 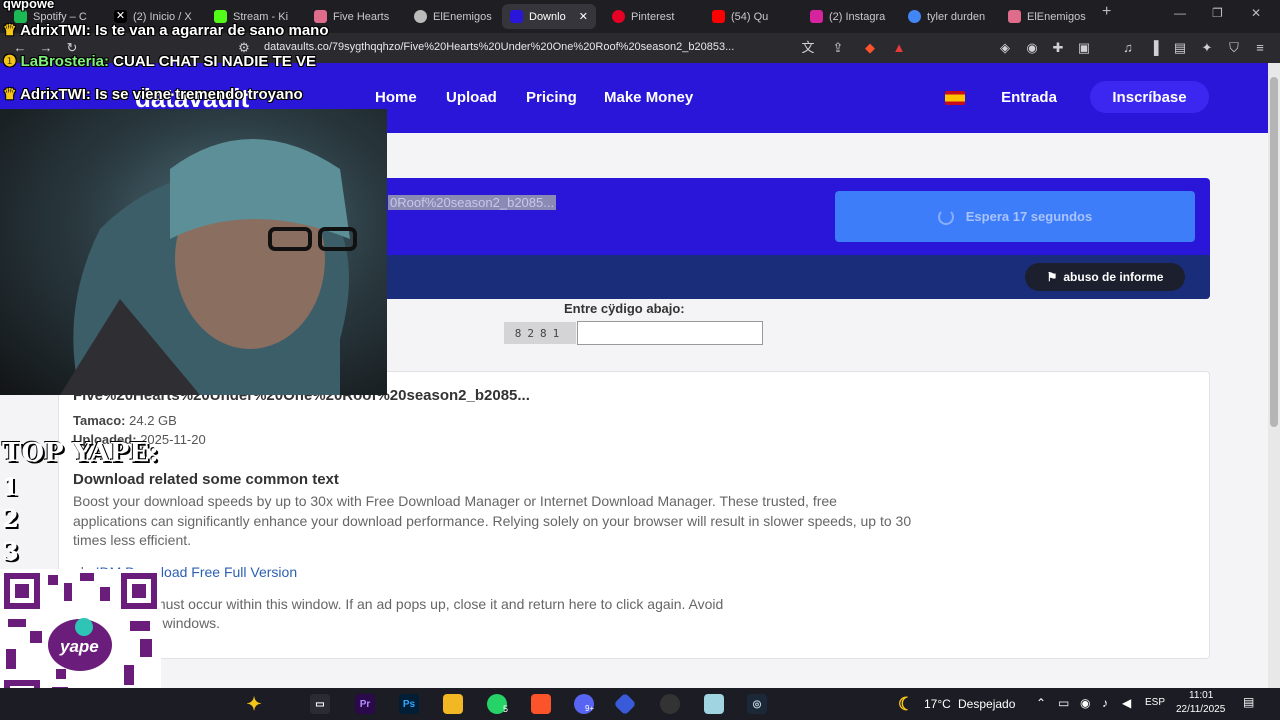 What do you see at coordinates (1234, 48) in the screenshot?
I see `vpn-icon: ⛉` at bounding box center [1234, 48].